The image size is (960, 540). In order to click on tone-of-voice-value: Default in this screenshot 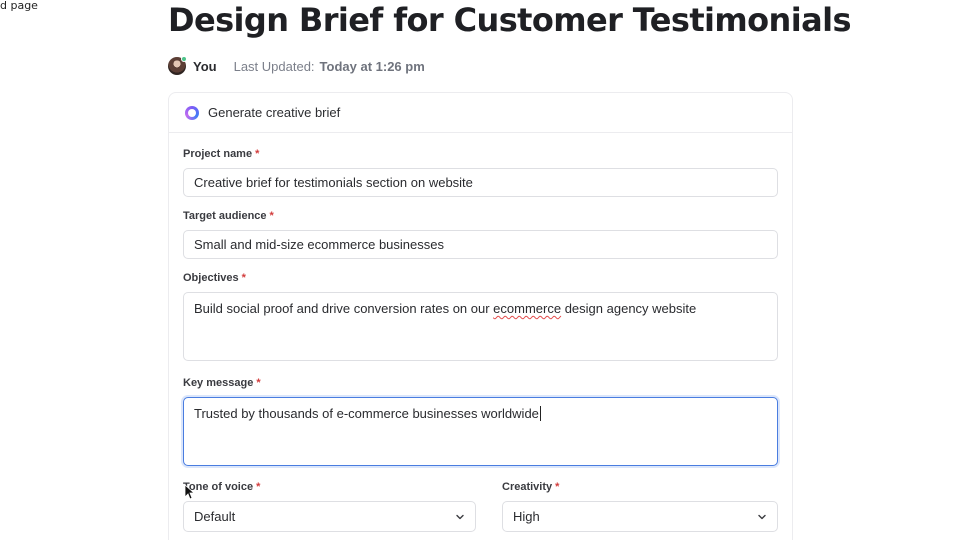, I will do `click(215, 516)`.